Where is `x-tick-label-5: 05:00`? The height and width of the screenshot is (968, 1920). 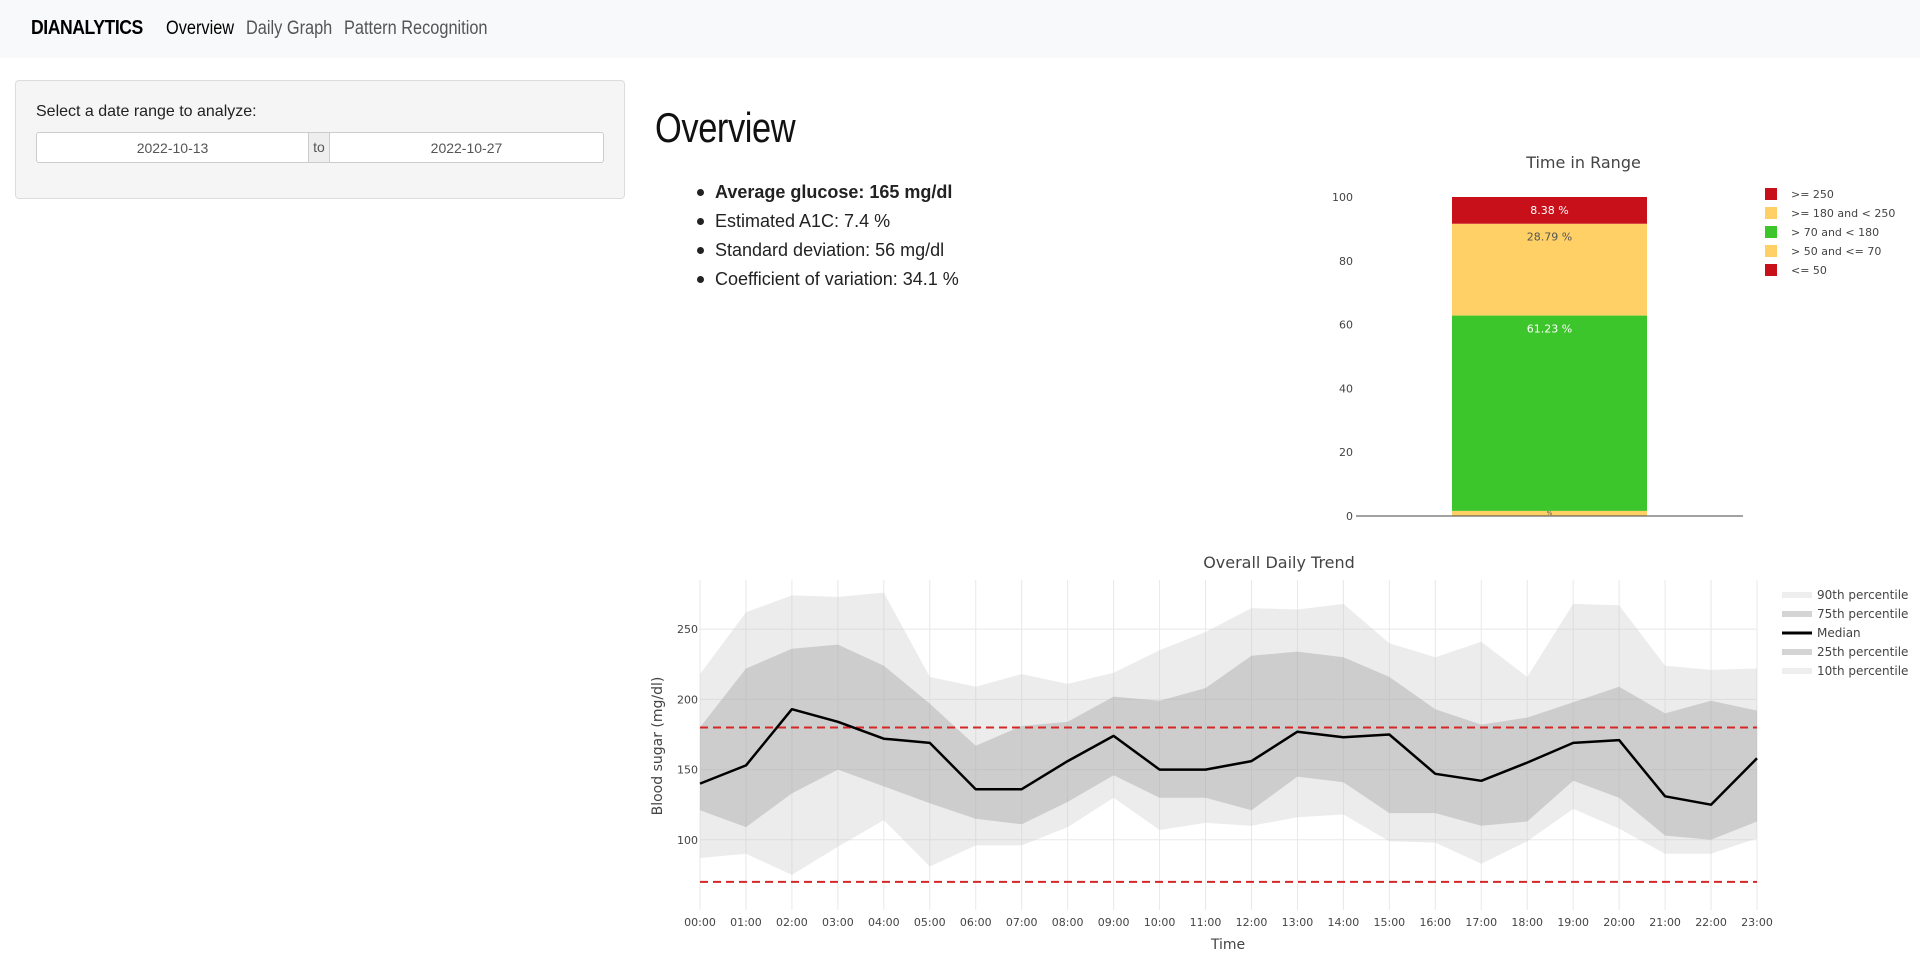 x-tick-label-5: 05:00 is located at coordinates (930, 922).